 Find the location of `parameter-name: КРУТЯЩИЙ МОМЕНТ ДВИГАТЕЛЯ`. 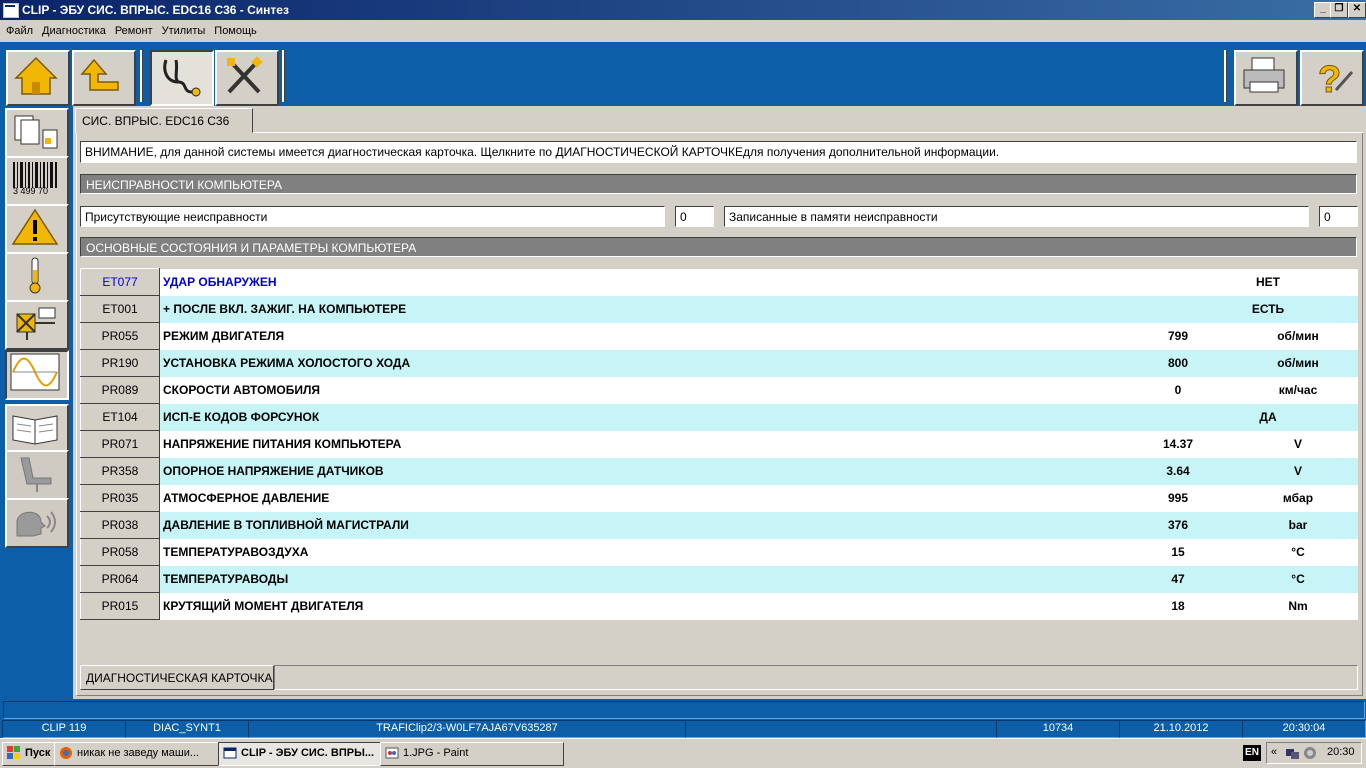

parameter-name: КРУТЯЩИЙ МОМЕНТ ДВИГАТЕЛЯ is located at coordinates (638, 606).